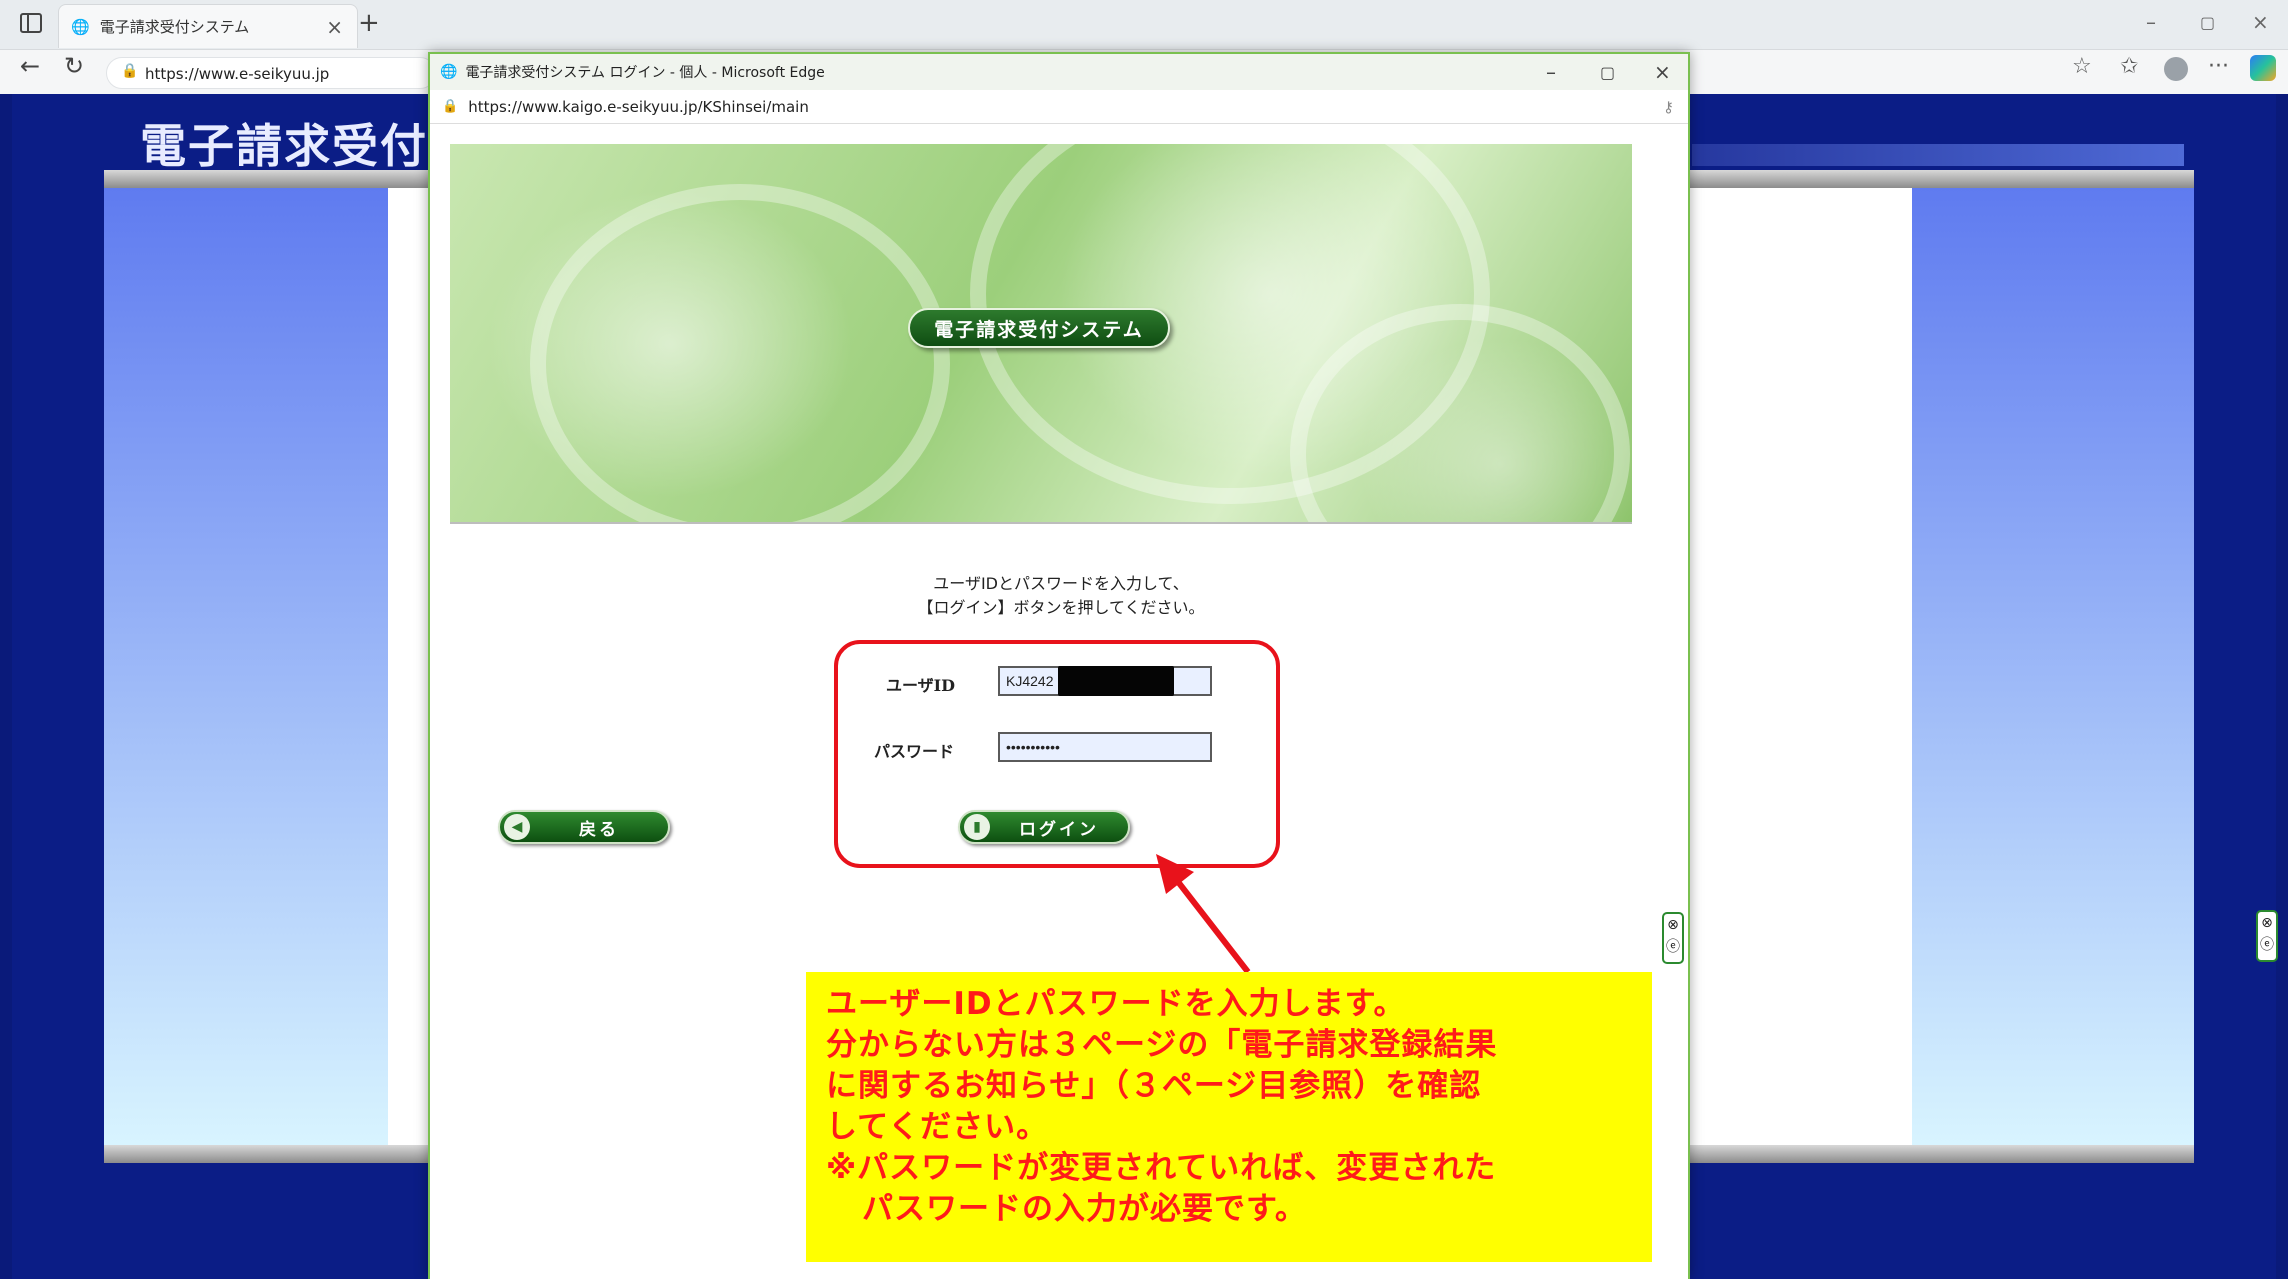 This screenshot has height=1279, width=2288. Describe the element at coordinates (1061, 607) in the screenshot. I see `instruction-line-2: 【ログイン】ボタンを押してください。` at that location.